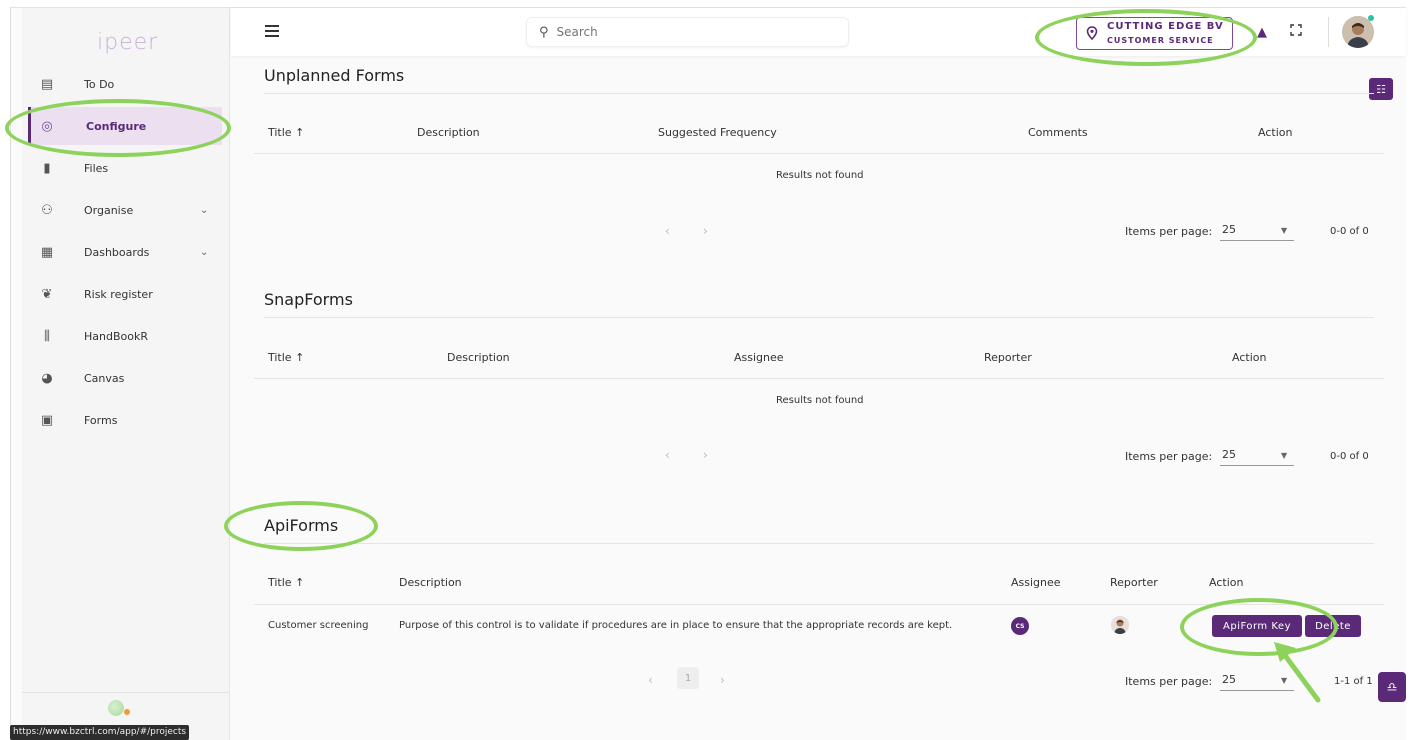 This screenshot has height=740, width=1414. I want to click on sidebar-item-handbookr: ⫼ HandBookR, so click(126, 336).